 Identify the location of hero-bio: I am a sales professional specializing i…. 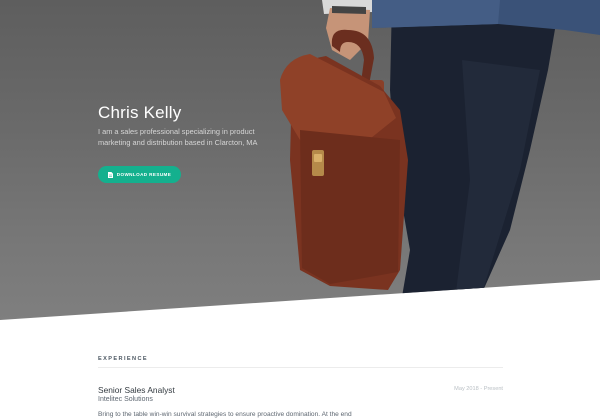
(178, 137).